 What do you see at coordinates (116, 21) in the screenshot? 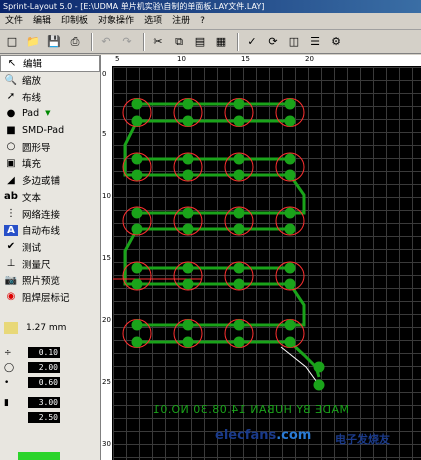
I see `menu-objects: 对象操作` at bounding box center [116, 21].